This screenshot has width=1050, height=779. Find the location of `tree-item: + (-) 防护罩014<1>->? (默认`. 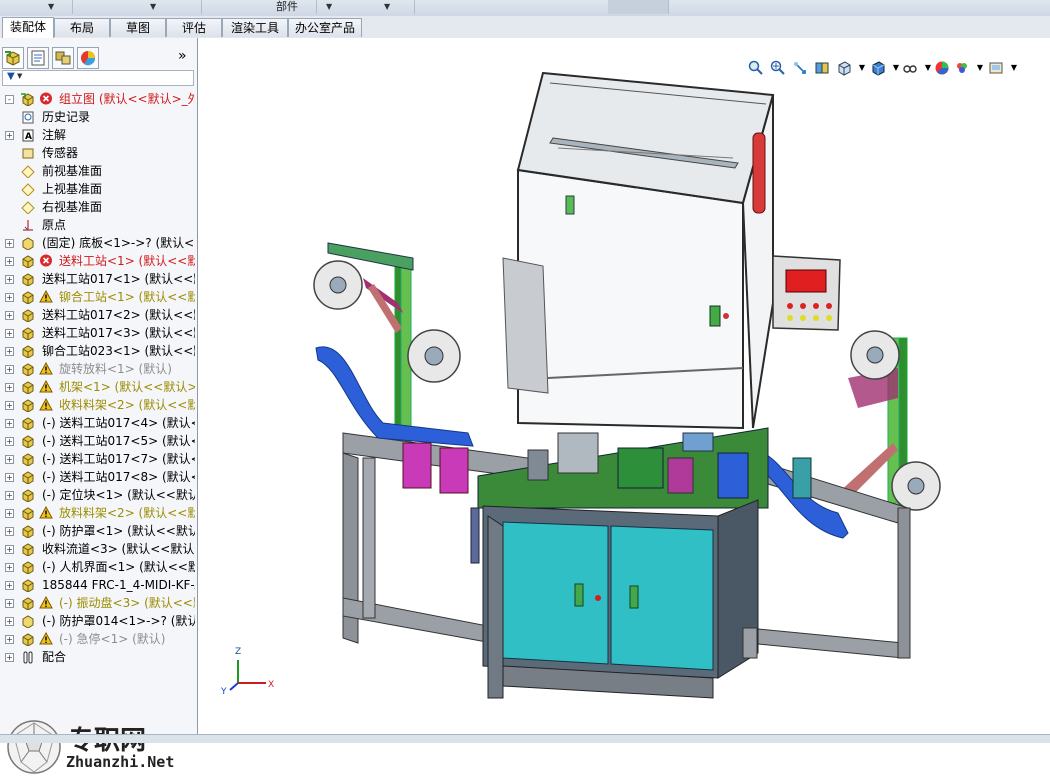

tree-item: + (-) 防护罩014<1>->? (默认 is located at coordinates (97, 621).